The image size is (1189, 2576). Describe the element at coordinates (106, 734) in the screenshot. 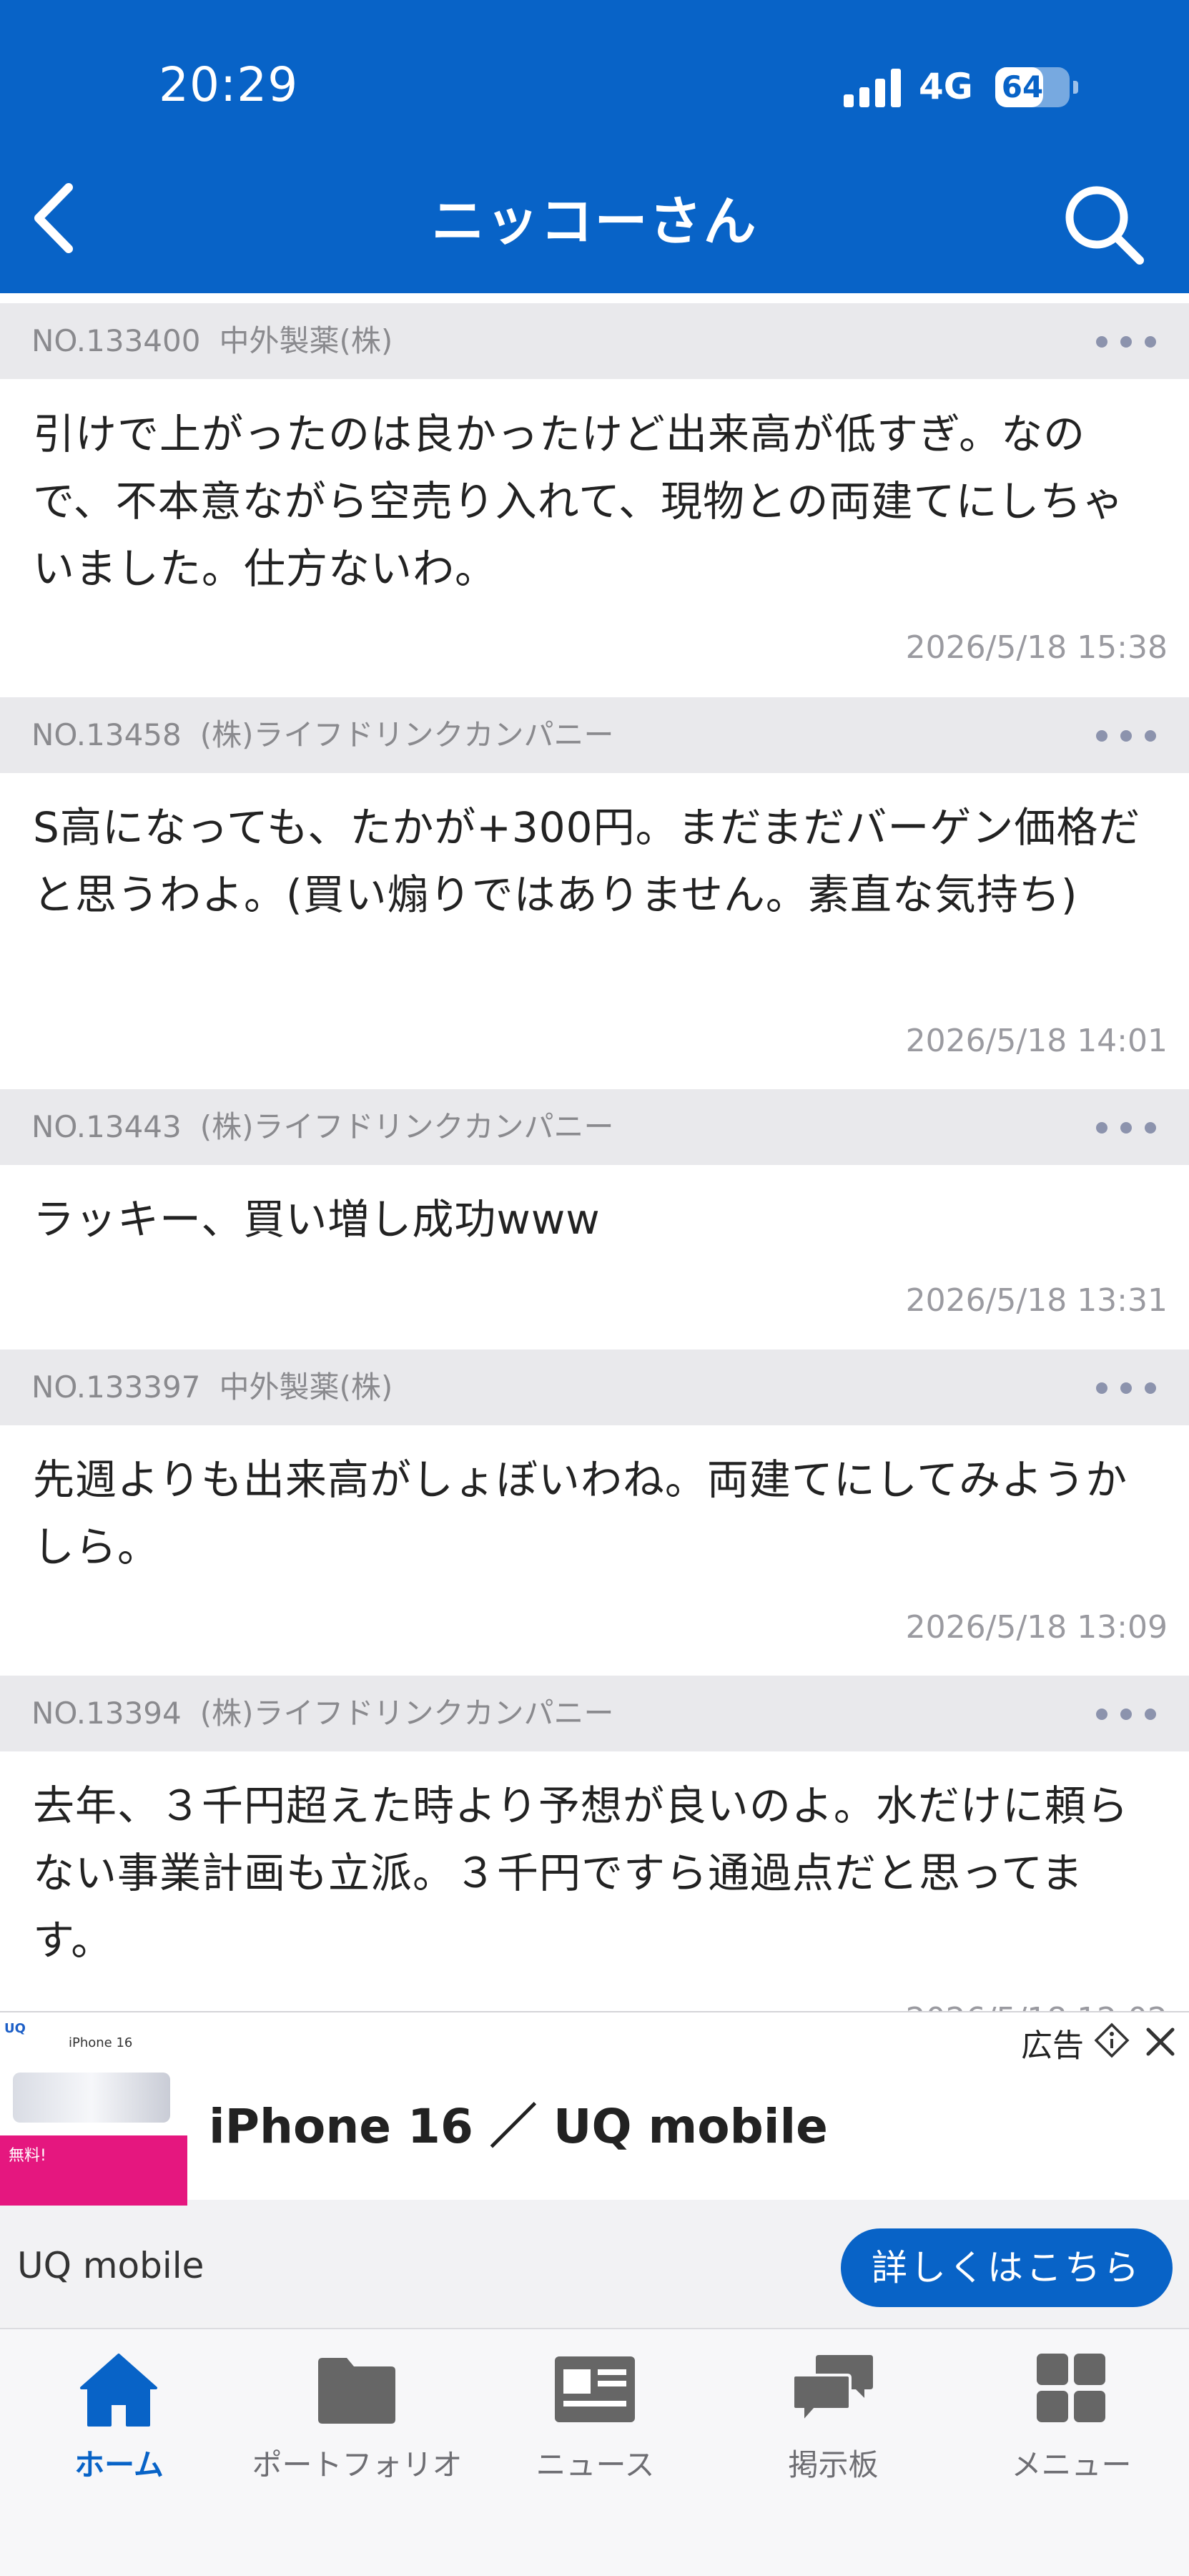

I see `post-number: NO.13458` at that location.